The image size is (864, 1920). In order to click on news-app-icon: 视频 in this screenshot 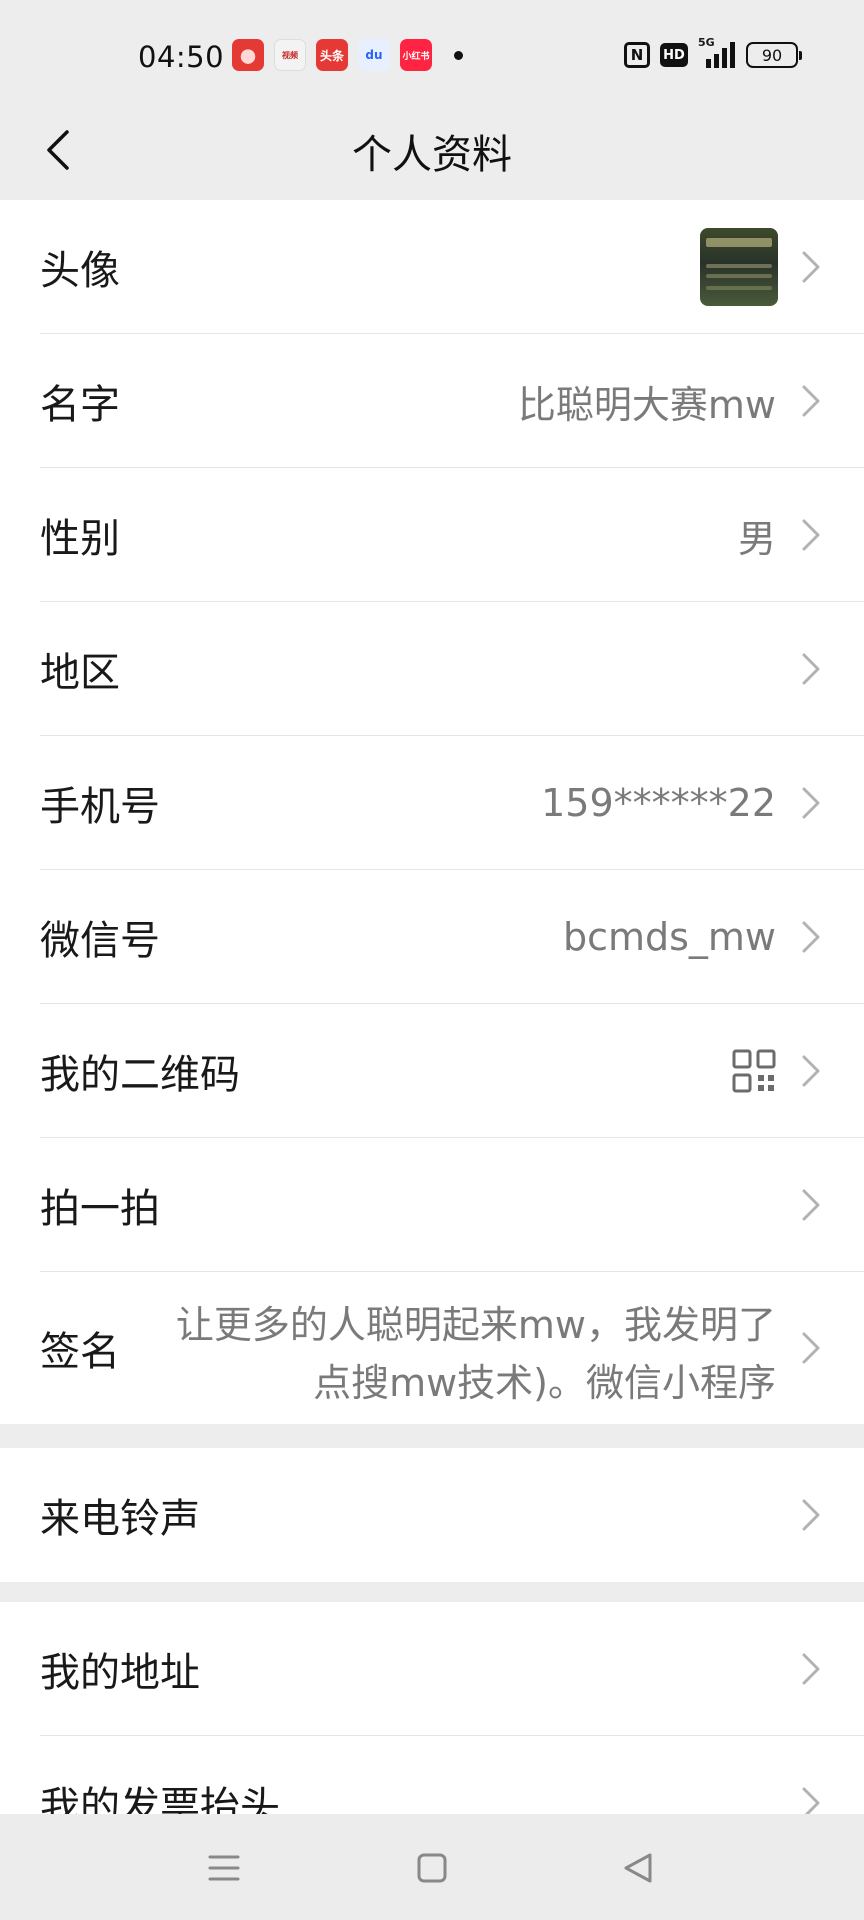, I will do `click(290, 55)`.